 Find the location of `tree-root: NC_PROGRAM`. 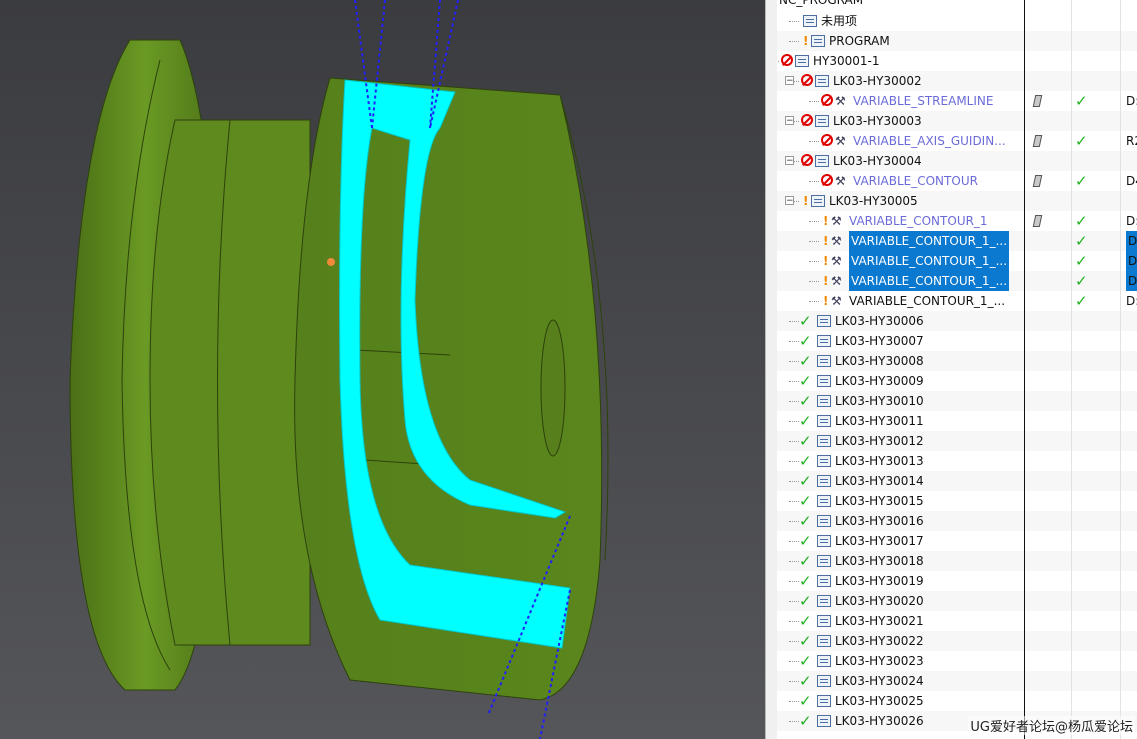

tree-root: NC_PROGRAM is located at coordinates (957, 5).